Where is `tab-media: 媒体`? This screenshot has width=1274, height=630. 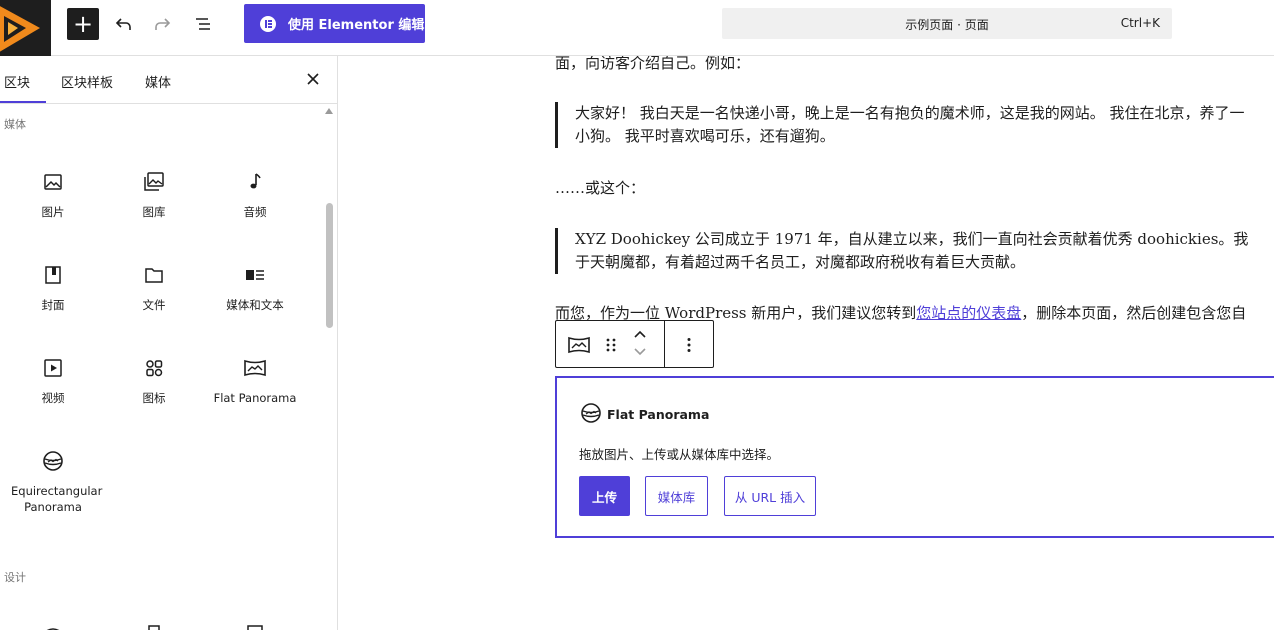
tab-media: 媒体 is located at coordinates (158, 81).